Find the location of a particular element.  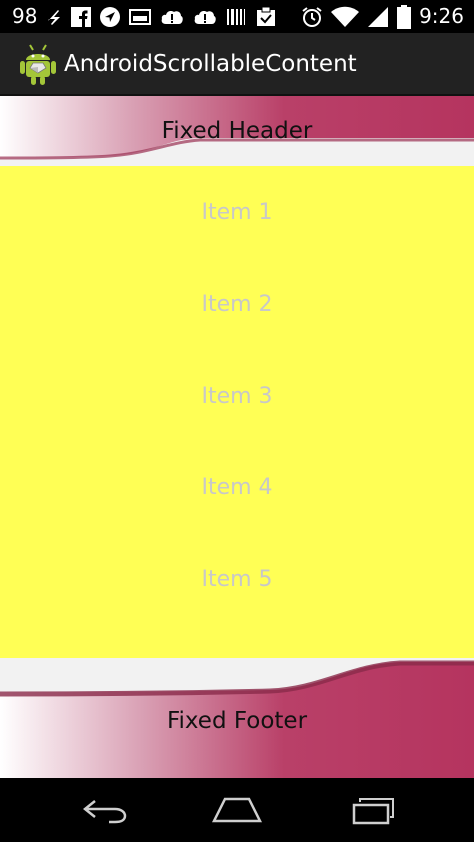

back-icon is located at coordinates (104, 812).